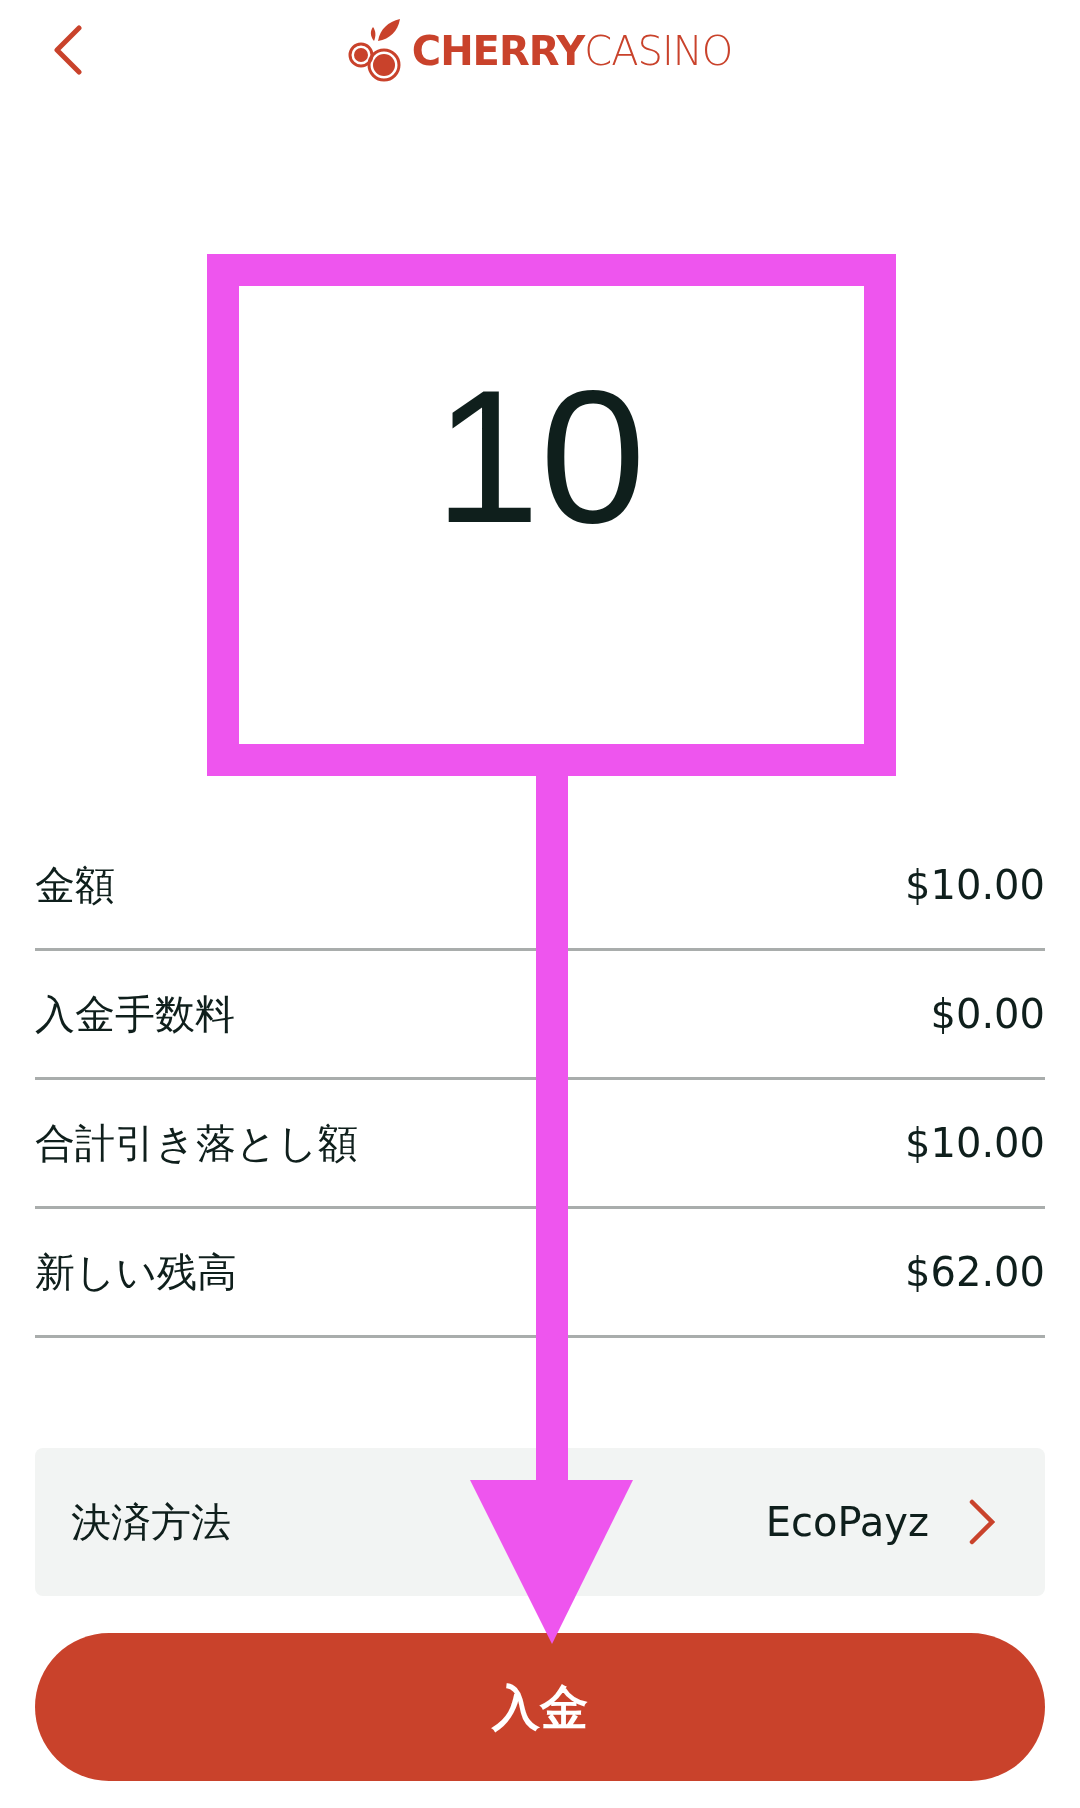 This screenshot has width=1080, height=1808. Describe the element at coordinates (540, 1522) in the screenshot. I see `payment-method-row: 決済方法 EcoPayz` at that location.